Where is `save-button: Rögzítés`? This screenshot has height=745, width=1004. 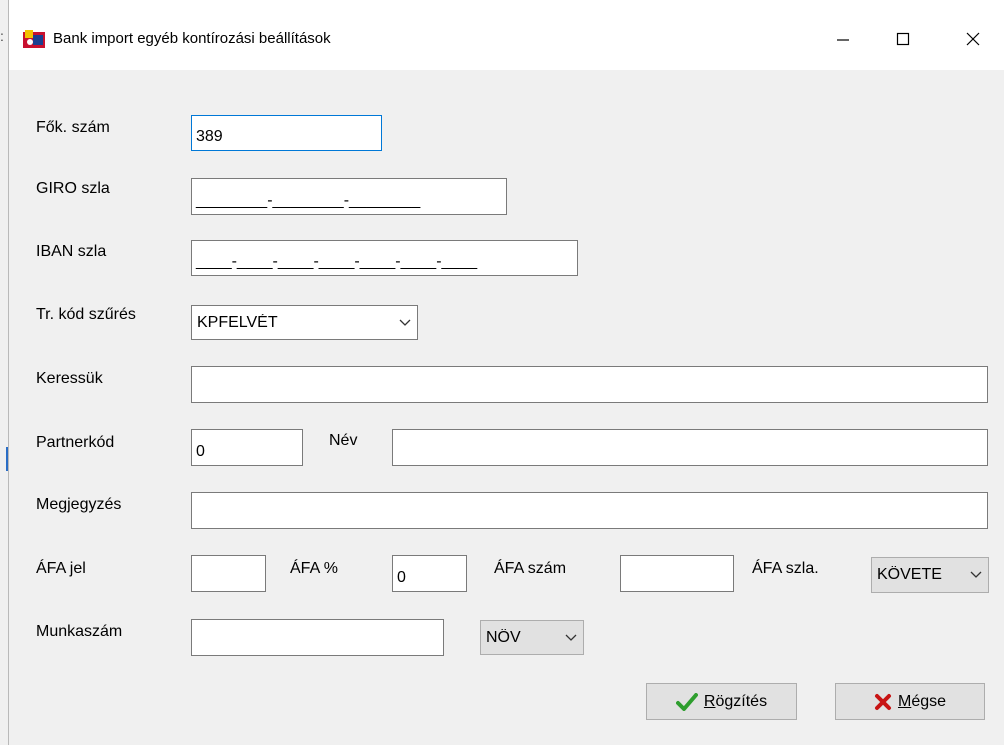
save-button: Rögzítés is located at coordinates (721, 701).